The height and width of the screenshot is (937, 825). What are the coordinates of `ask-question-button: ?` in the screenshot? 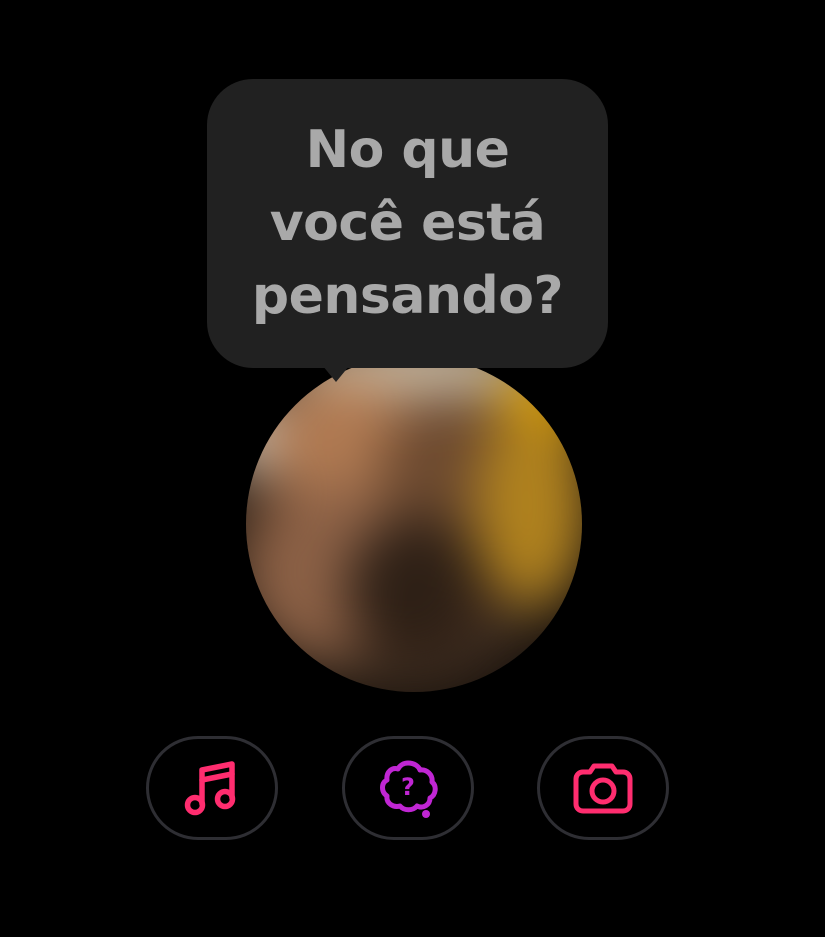 It's located at (408, 788).